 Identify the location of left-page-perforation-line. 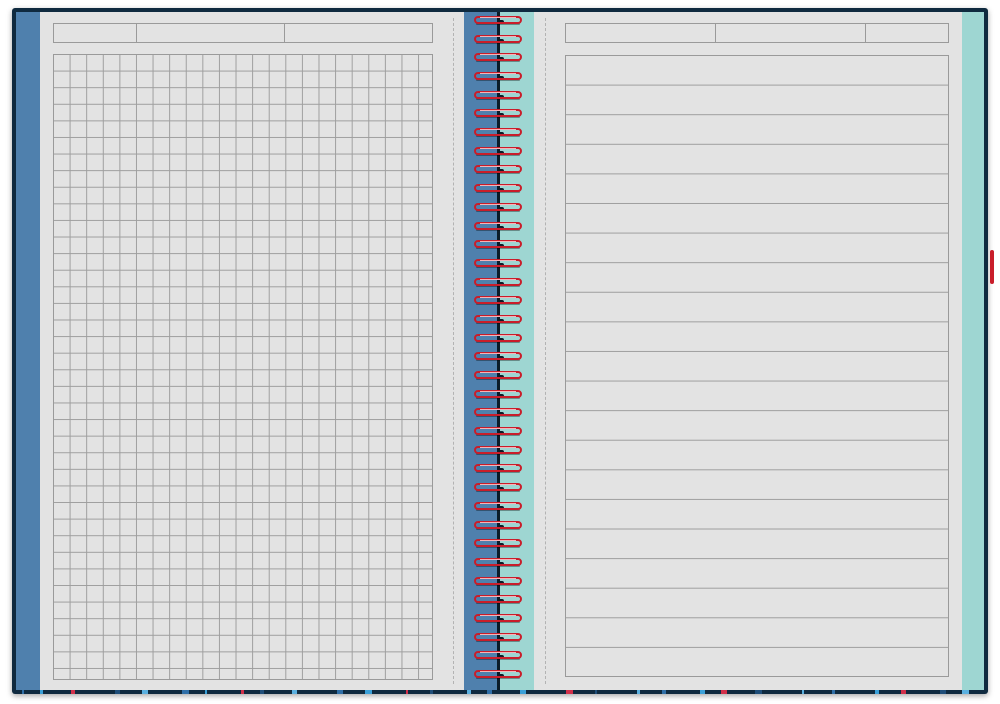
(453, 351).